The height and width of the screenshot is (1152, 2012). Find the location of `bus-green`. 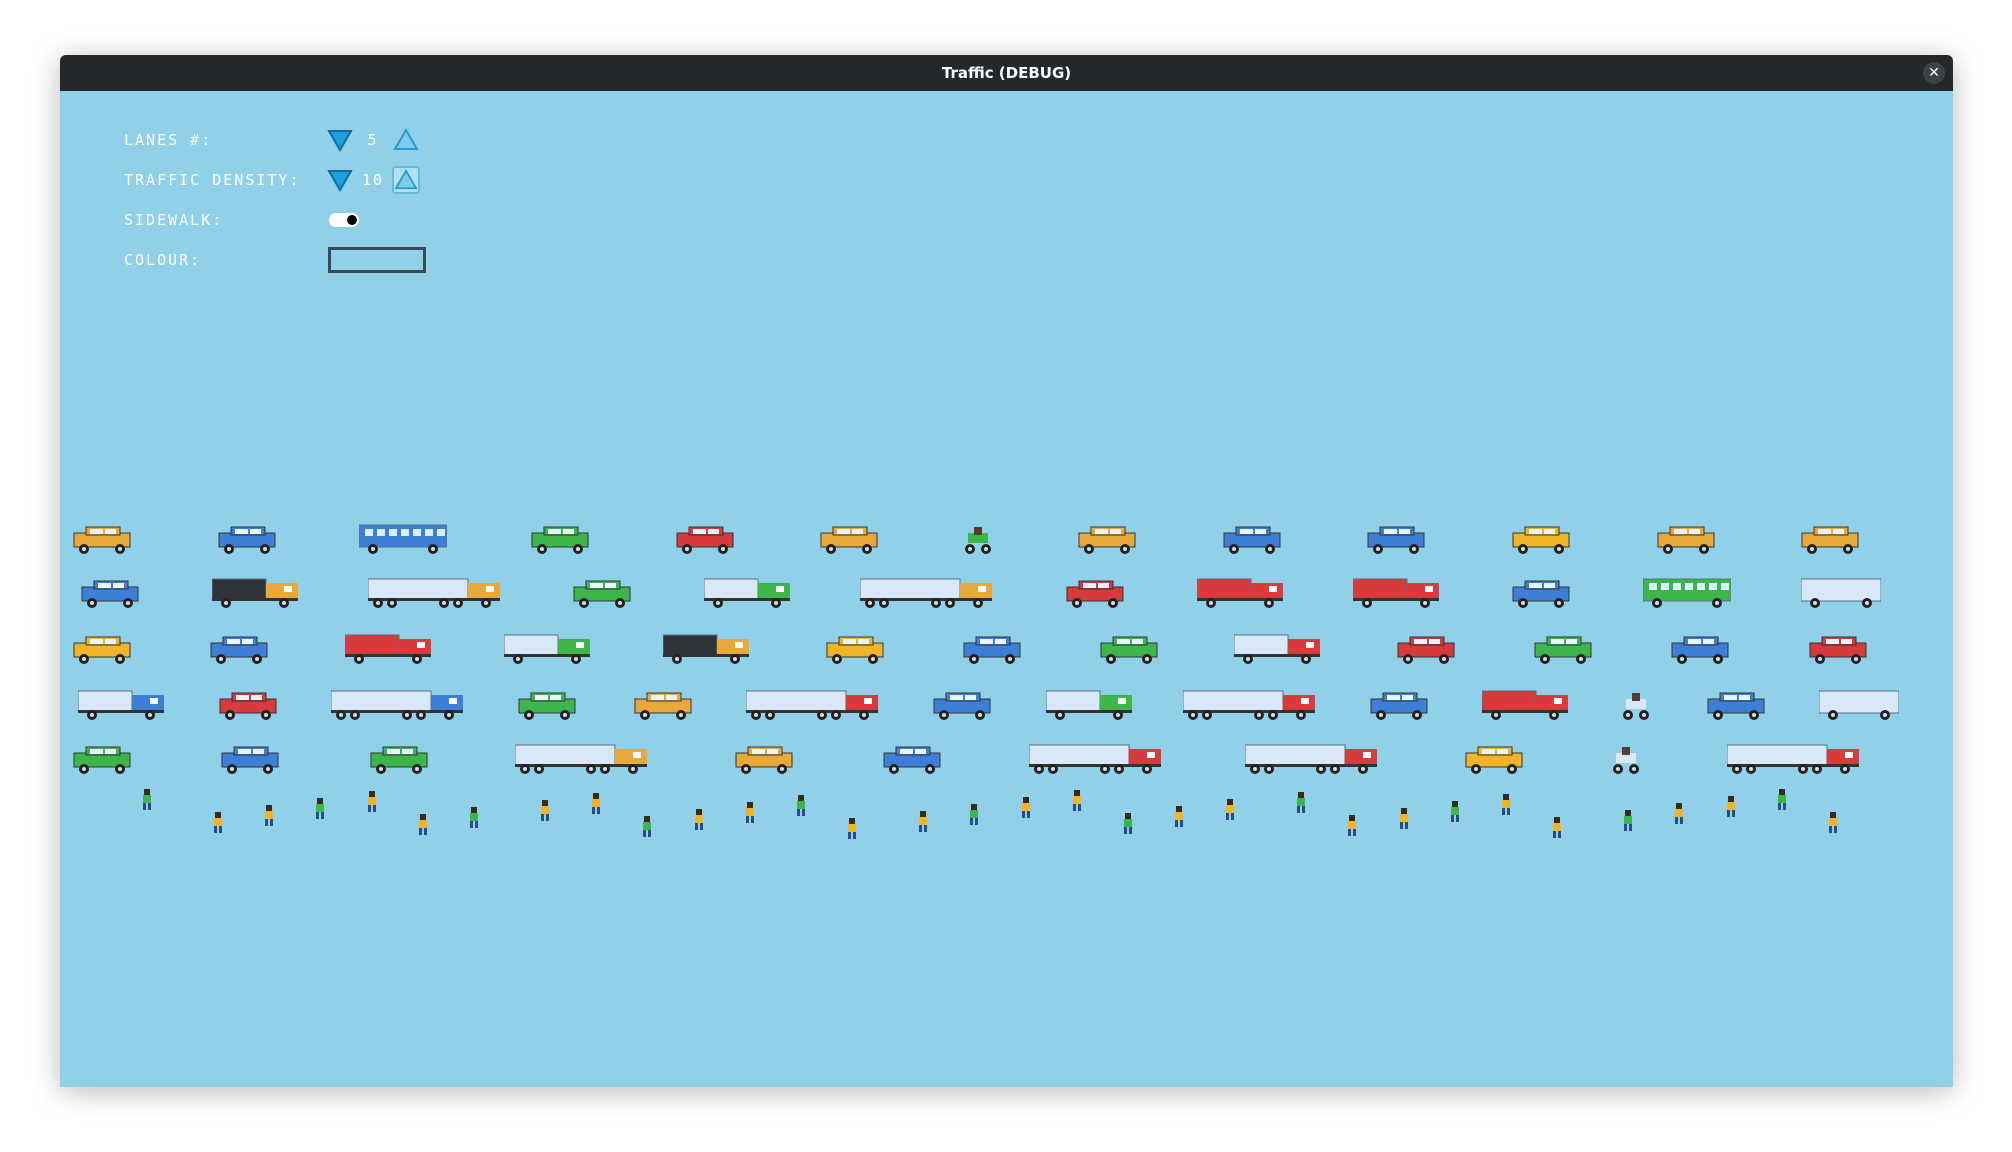

bus-green is located at coordinates (1686, 593).